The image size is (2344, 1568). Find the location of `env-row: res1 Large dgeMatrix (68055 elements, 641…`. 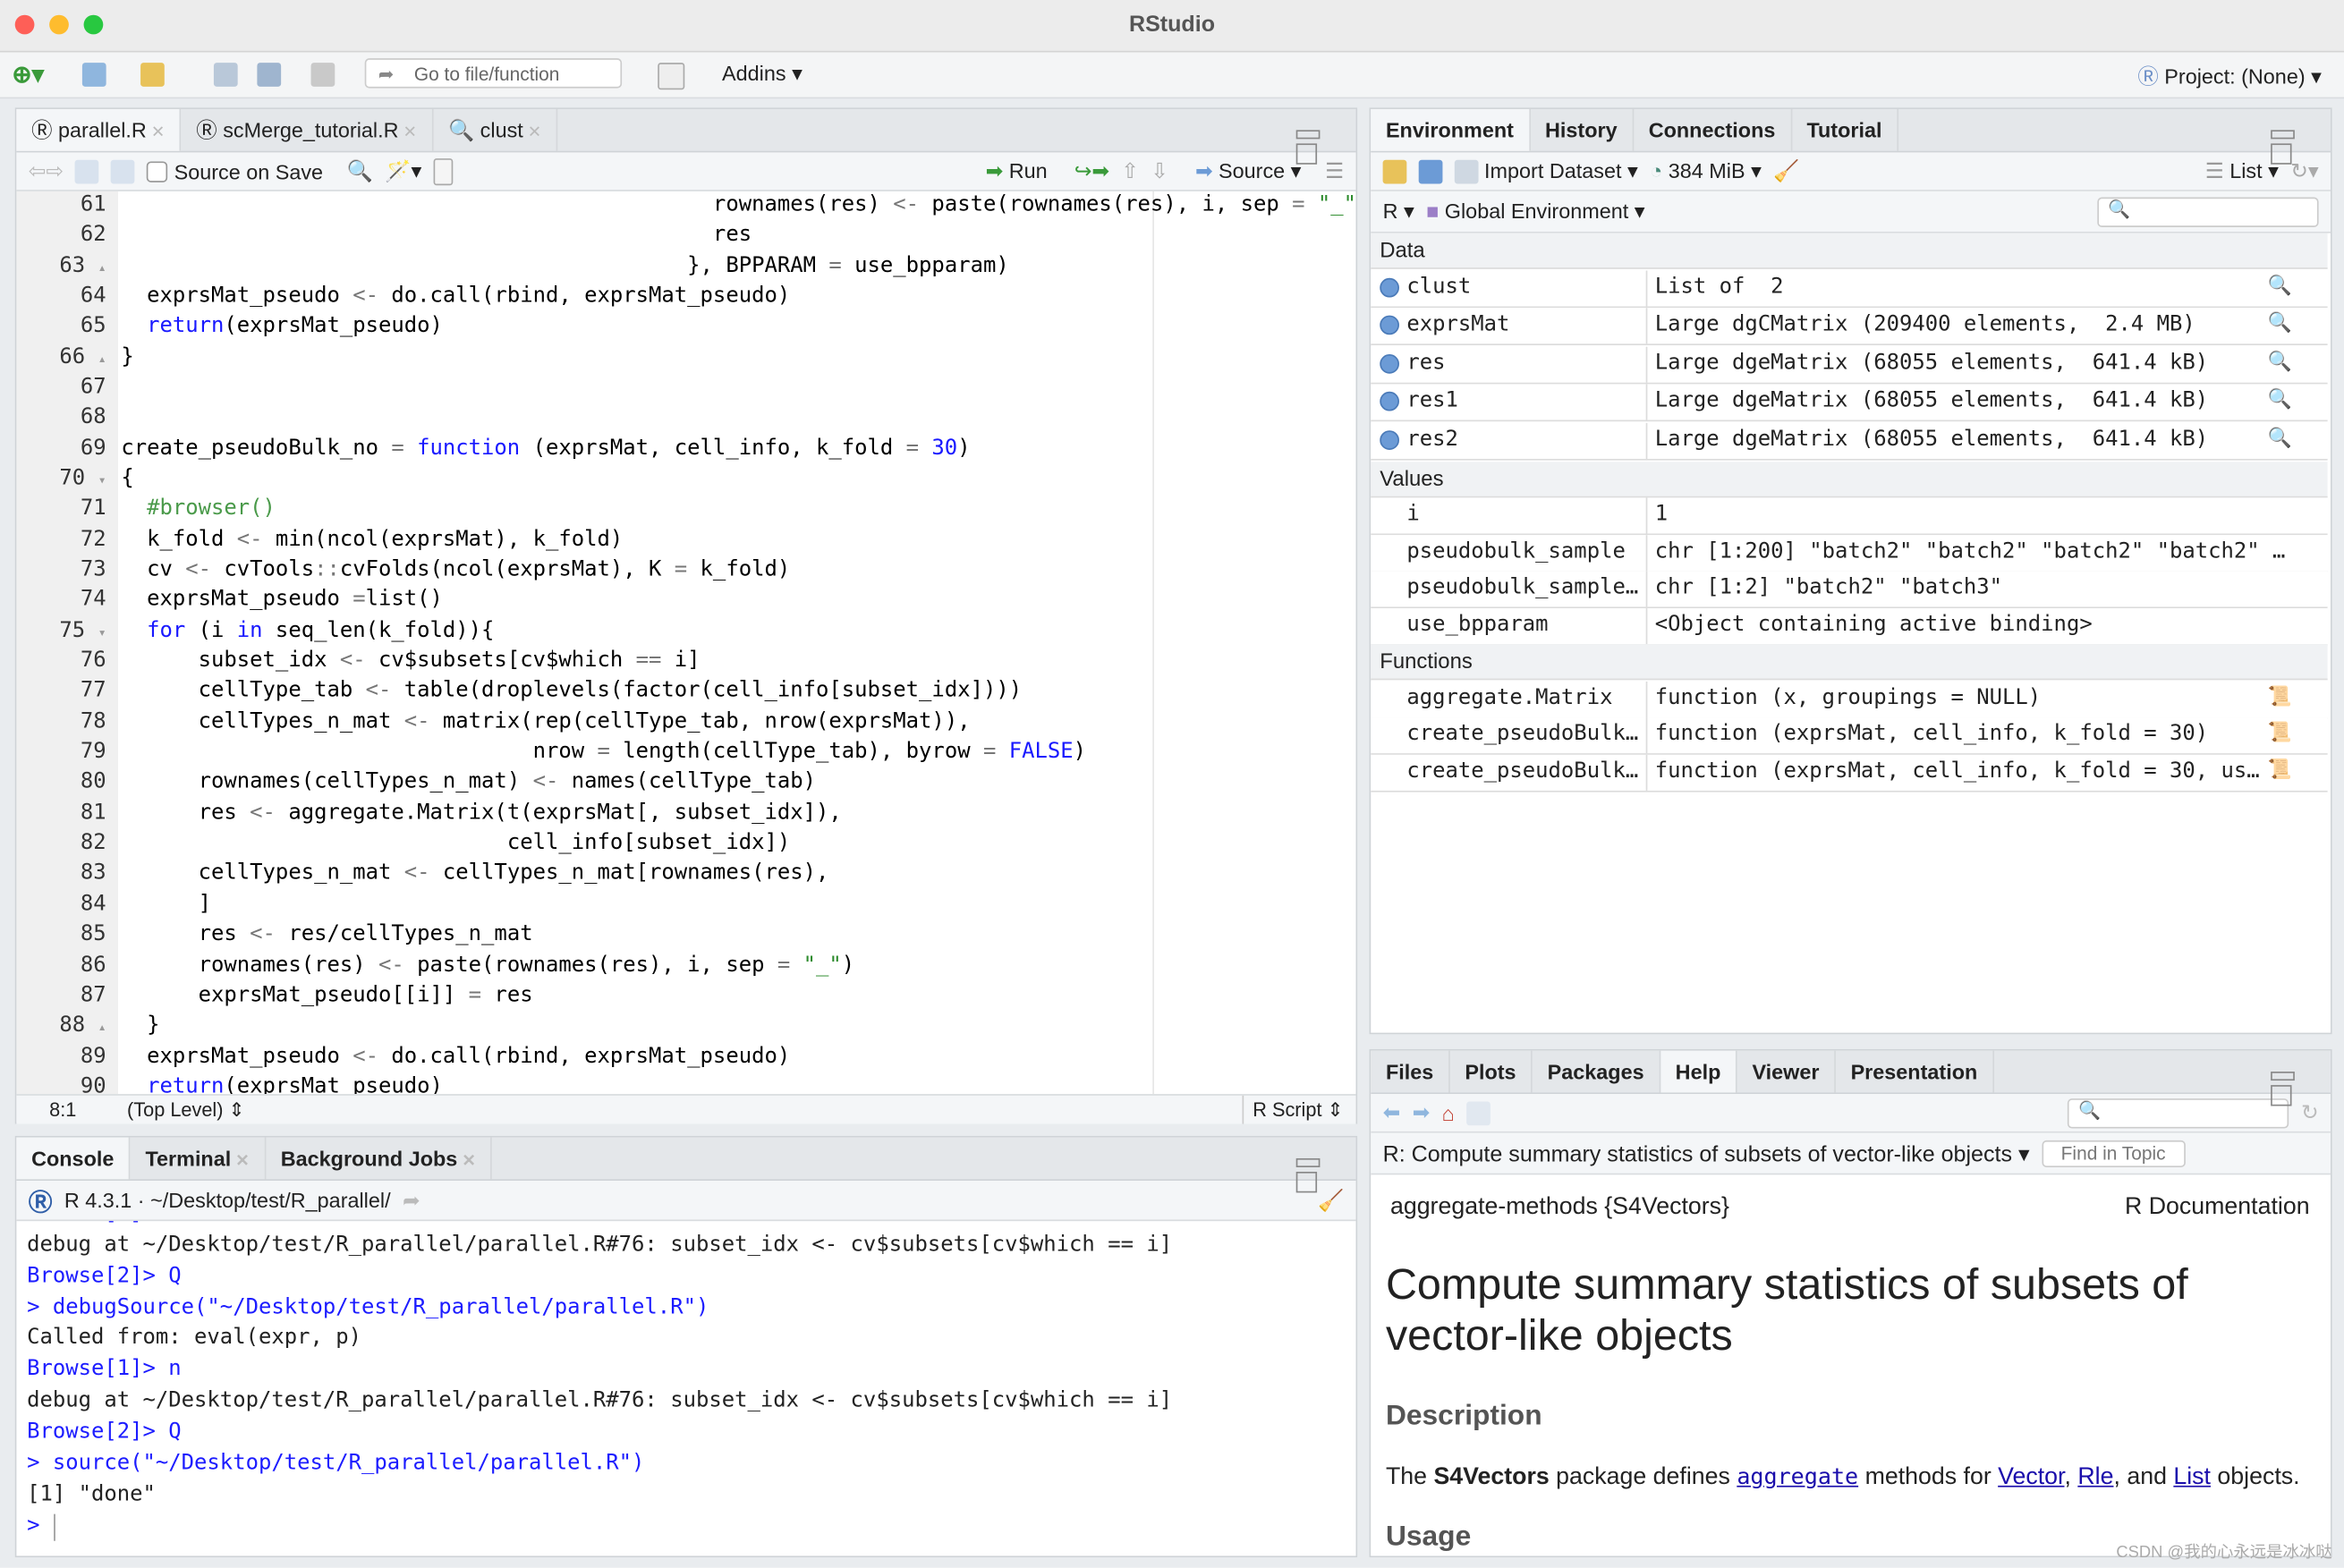

env-row: res1 Large dgeMatrix (68055 elements, 641… is located at coordinates (1849, 403).